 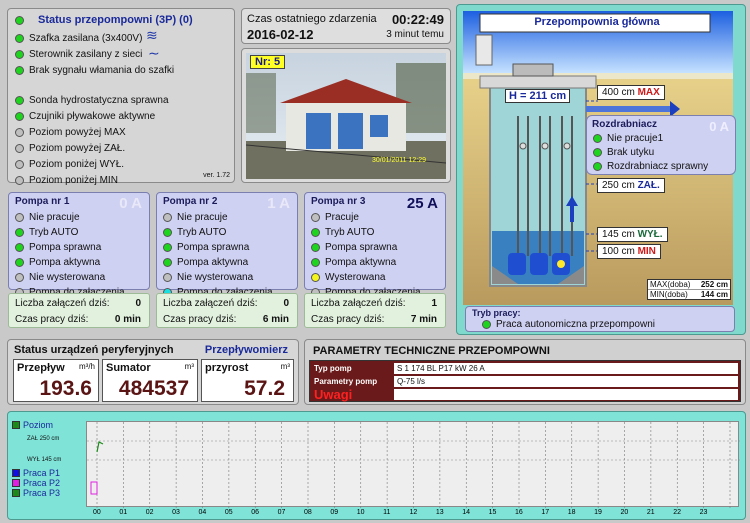 I want to click on status-item: Poziom poniżej WYŁ., so click(x=94, y=164).